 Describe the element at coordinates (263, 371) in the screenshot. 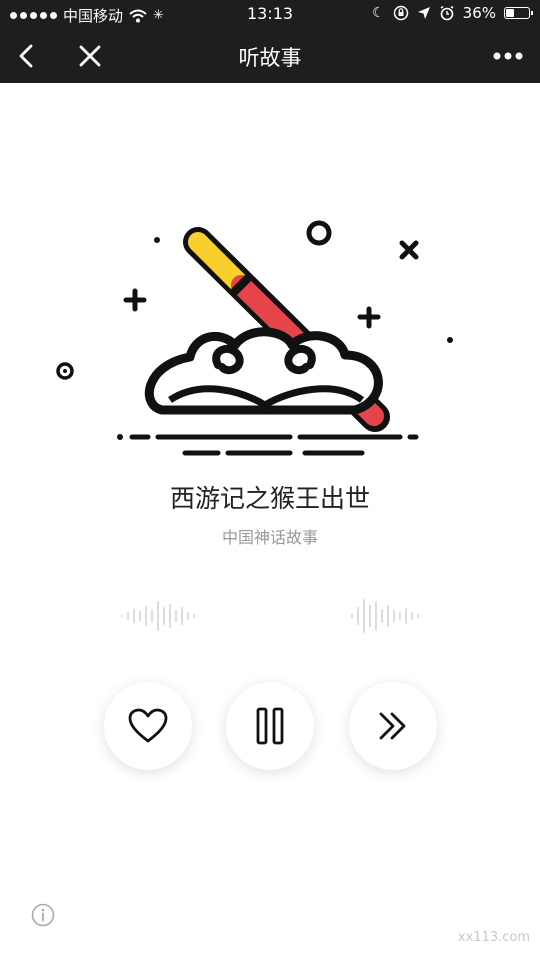

I see `cloud-icon` at that location.